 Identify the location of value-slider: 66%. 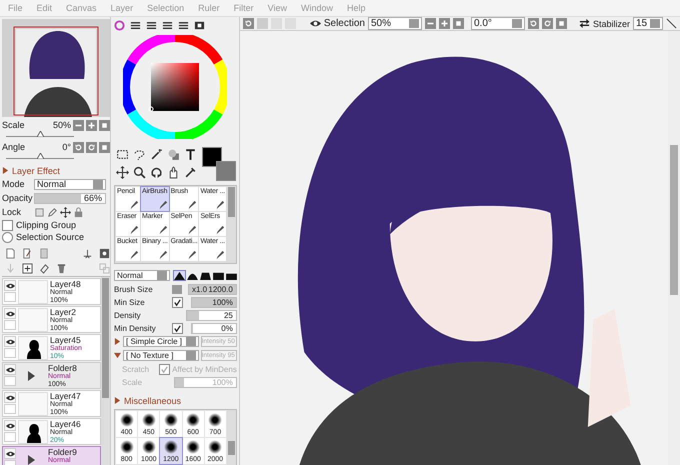
(70, 198).